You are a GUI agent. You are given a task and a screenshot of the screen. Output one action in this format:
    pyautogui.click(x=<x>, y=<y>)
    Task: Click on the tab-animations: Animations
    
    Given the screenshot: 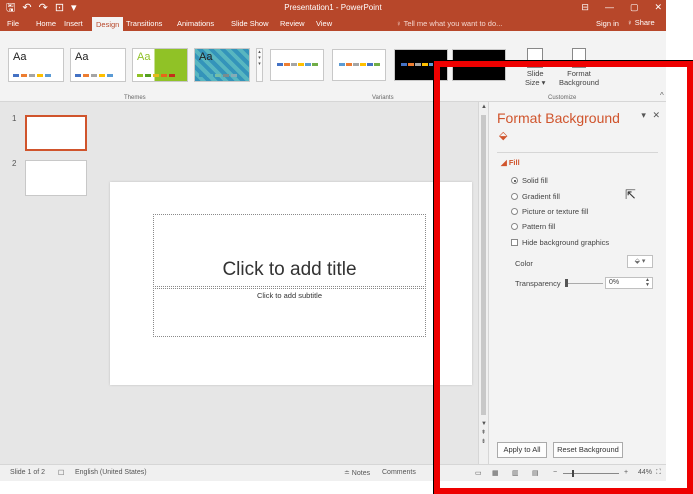 What is the action you would take?
    pyautogui.click(x=195, y=23)
    